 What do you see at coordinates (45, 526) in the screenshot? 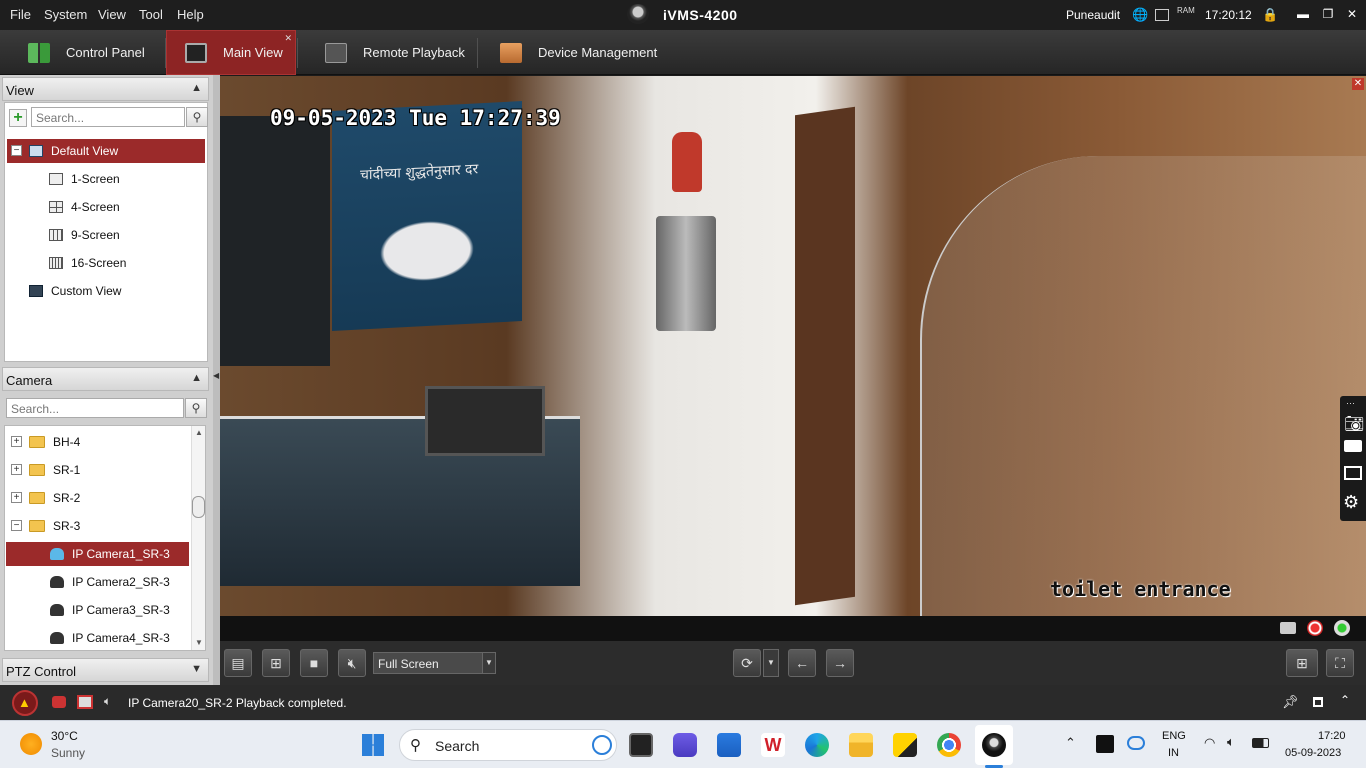
I see `tree-group-sr-3: − SR-3` at bounding box center [45, 526].